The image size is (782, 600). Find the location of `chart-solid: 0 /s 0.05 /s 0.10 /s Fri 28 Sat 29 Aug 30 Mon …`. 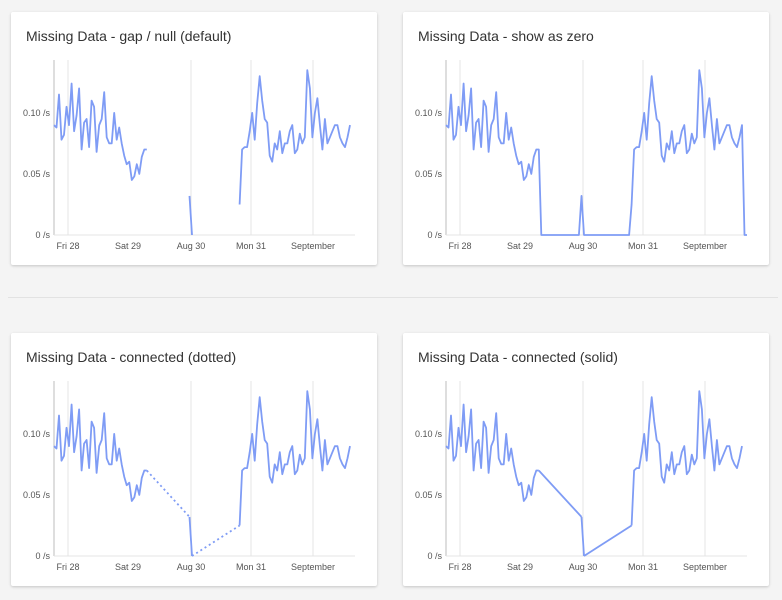

chart-solid: 0 /s 0.05 /s 0.10 /s Fri 28 Sat 29 Aug 30 Mon … is located at coordinates (581, 476).